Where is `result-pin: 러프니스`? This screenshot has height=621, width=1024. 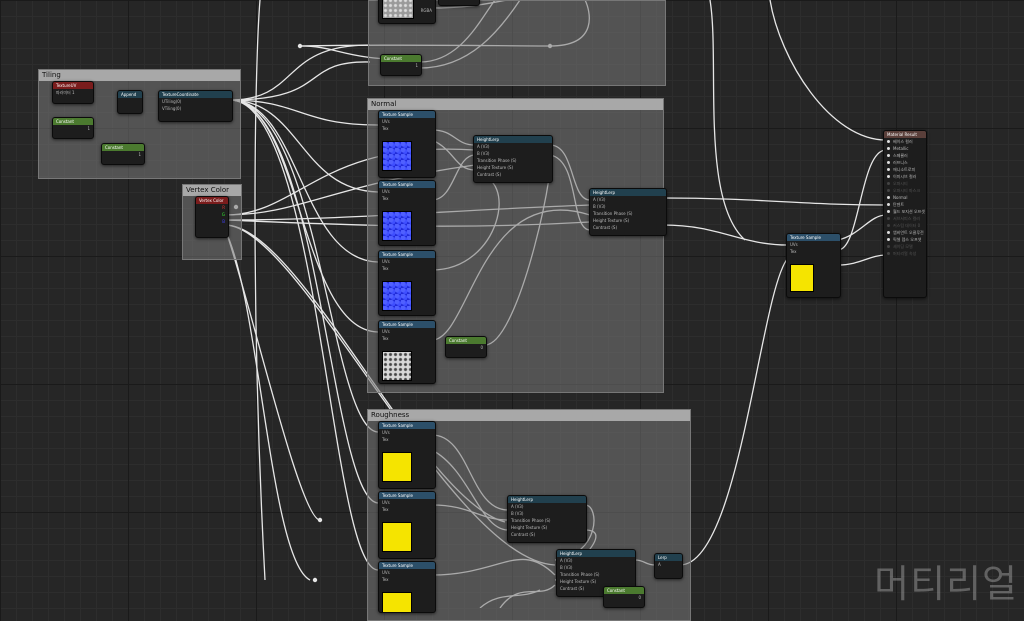
result-pin: 러프니스 is located at coordinates (905, 162).